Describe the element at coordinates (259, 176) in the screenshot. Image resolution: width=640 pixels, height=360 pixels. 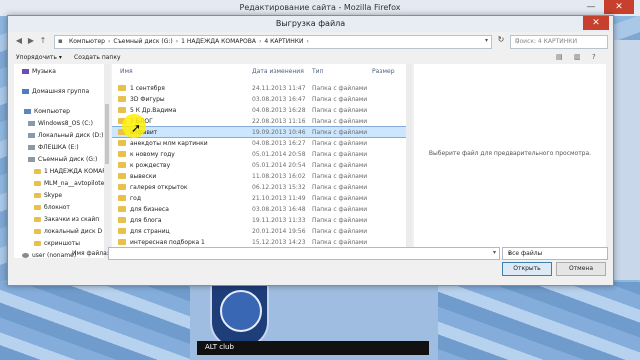
I see `file-row: вывески 11.08.2013 16:02 Папка с файлами` at that location.